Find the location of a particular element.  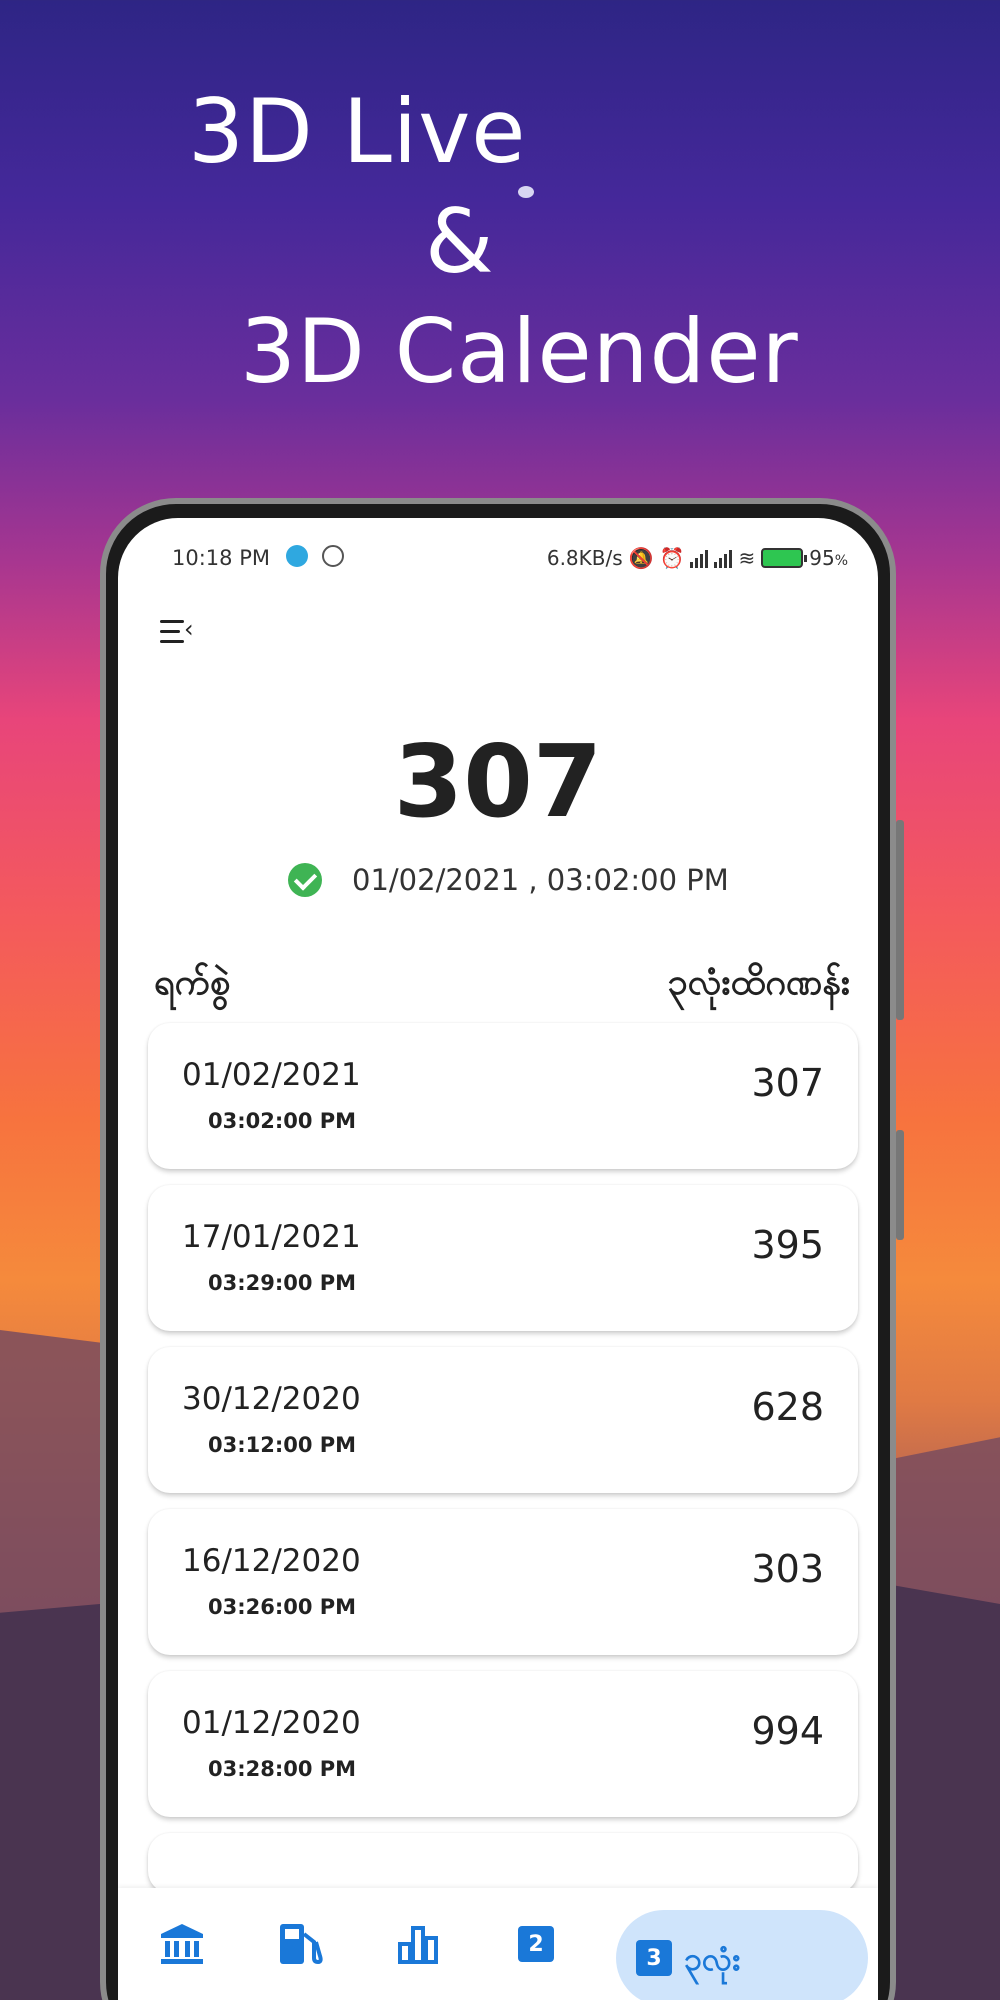

check-circle-icon is located at coordinates (305, 880).